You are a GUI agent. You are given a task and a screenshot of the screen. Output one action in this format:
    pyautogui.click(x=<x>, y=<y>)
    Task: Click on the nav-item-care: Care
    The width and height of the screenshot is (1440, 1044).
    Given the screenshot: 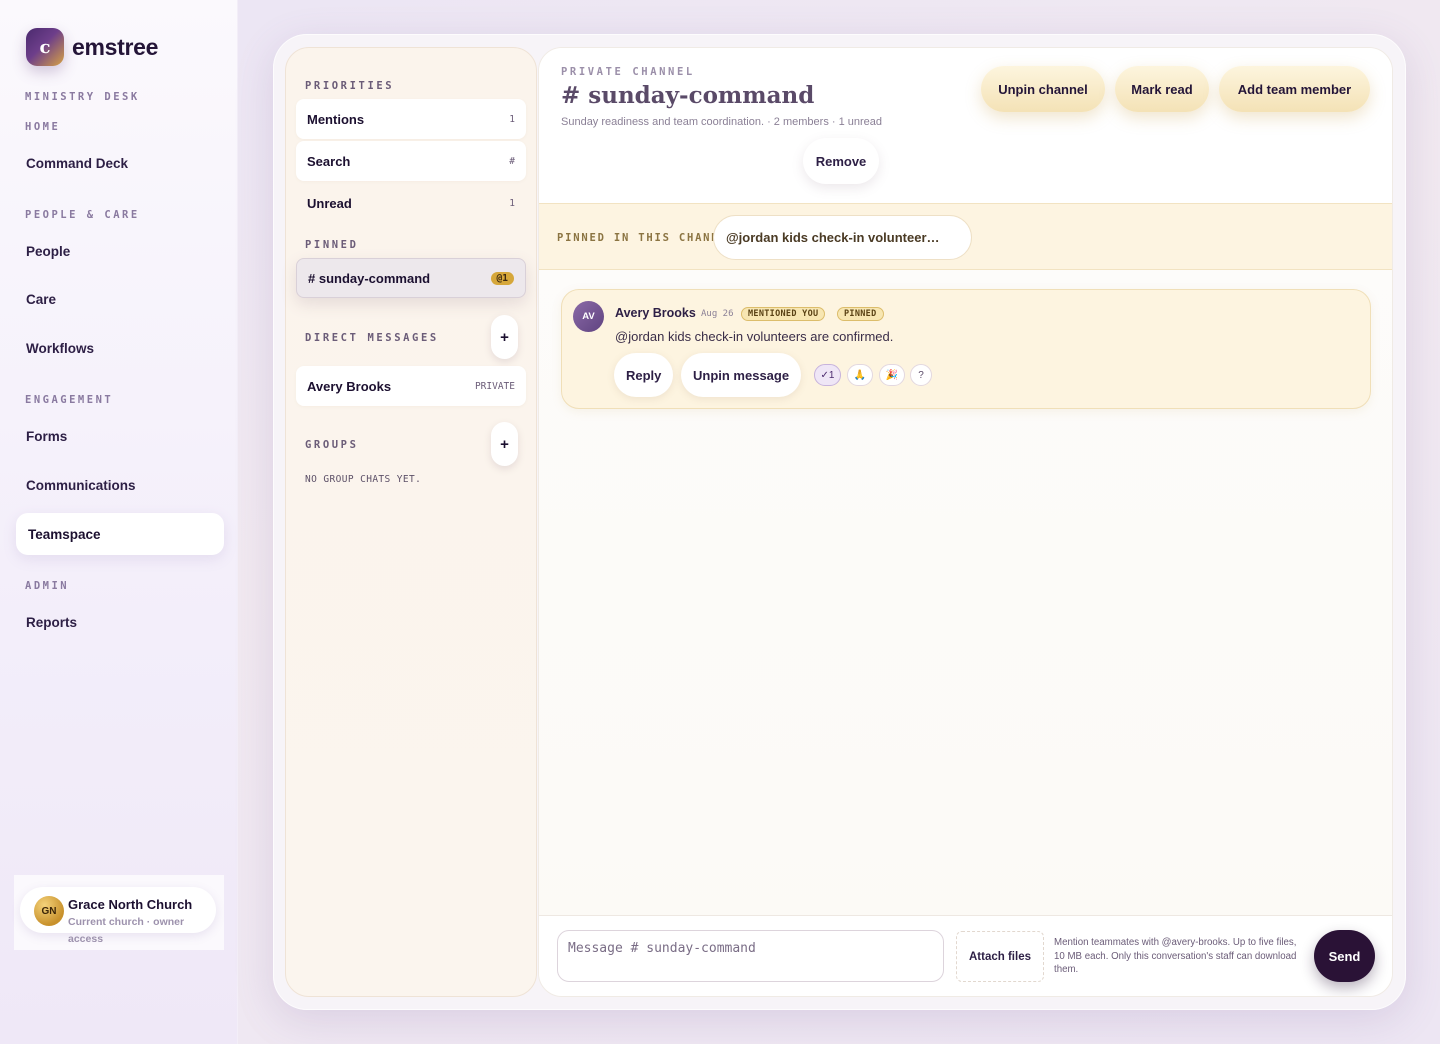 What is the action you would take?
    pyautogui.click(x=41, y=299)
    